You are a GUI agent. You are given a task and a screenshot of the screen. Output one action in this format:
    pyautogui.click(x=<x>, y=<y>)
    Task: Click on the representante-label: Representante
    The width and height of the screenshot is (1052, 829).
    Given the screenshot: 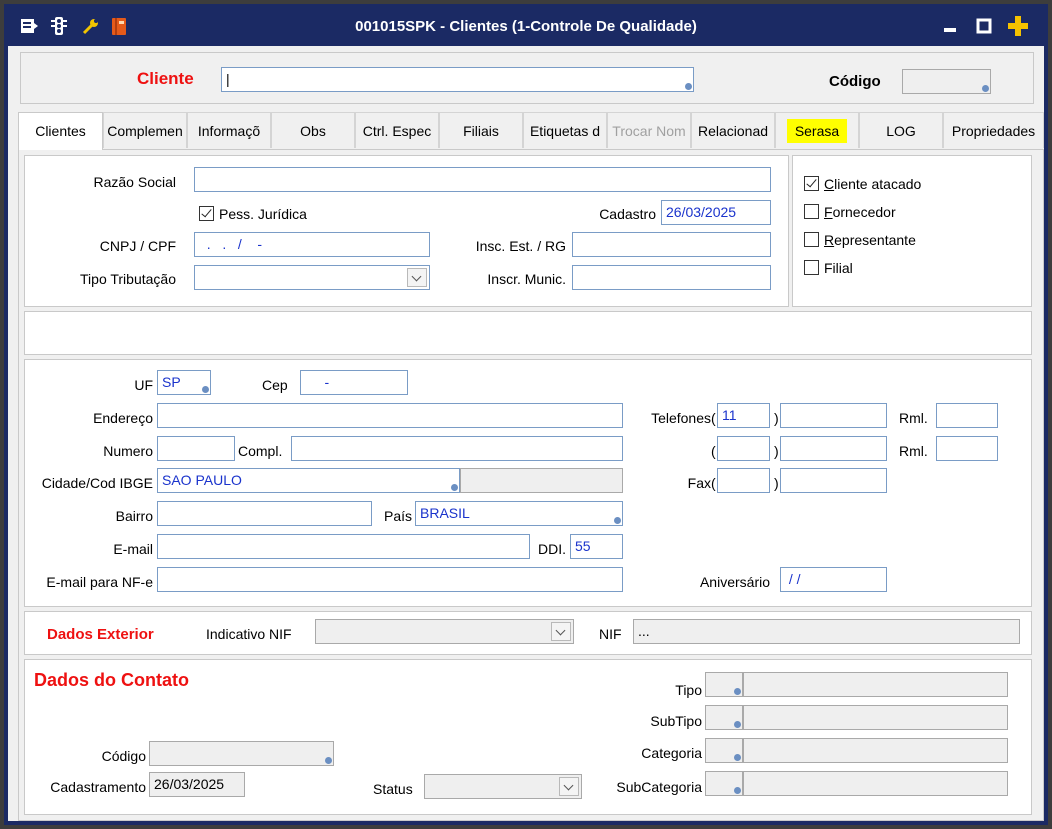 What is the action you would take?
    pyautogui.click(x=870, y=240)
    